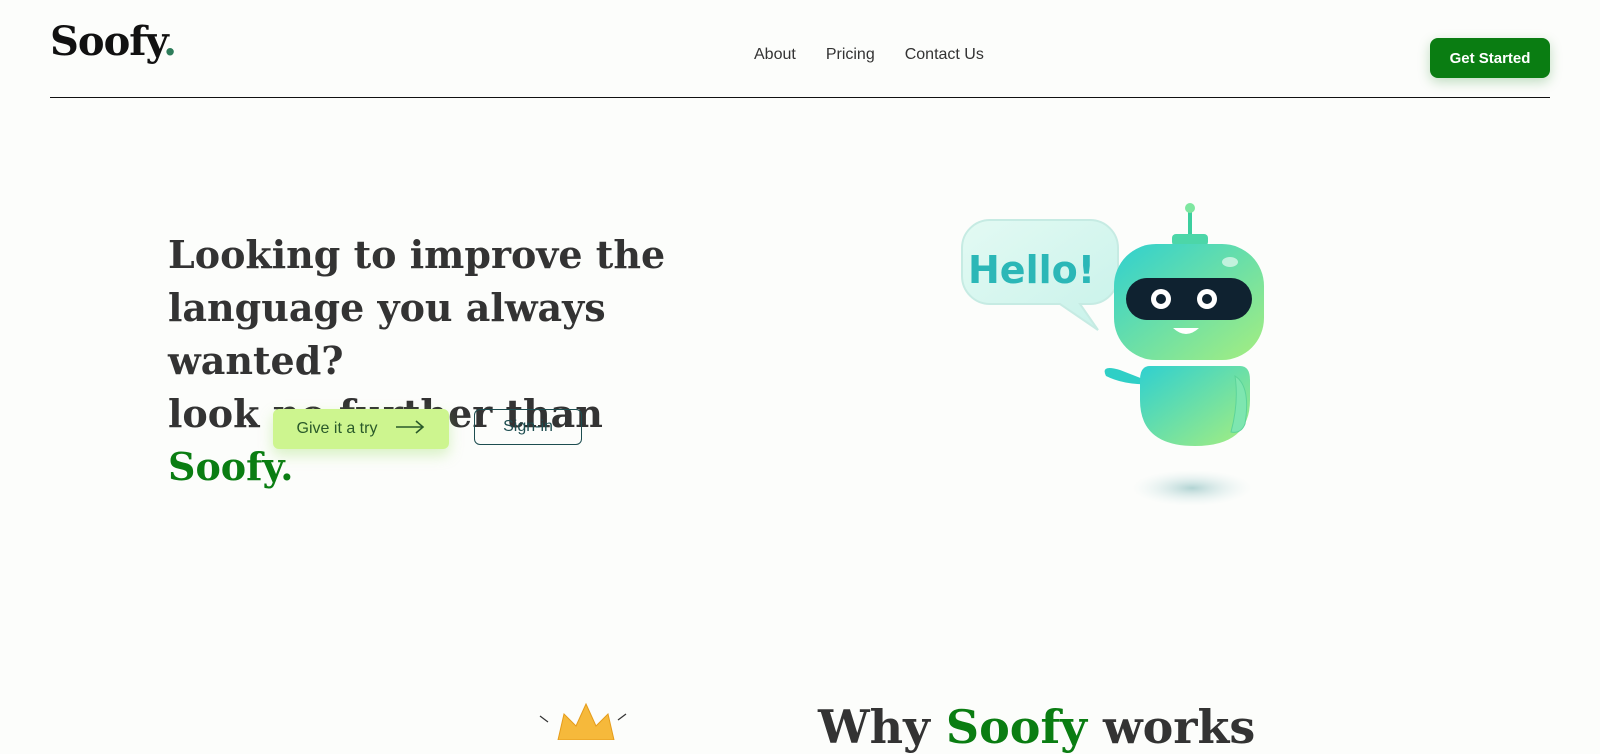 The image size is (1600, 754). I want to click on logo-text: Soofy, so click(107, 41).